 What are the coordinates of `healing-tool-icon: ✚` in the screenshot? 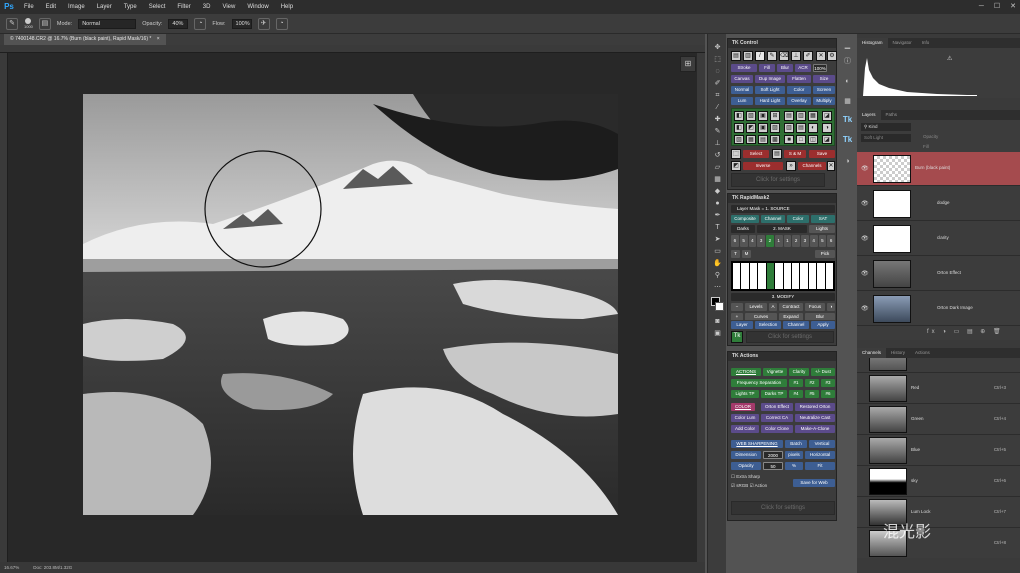 It's located at (717, 120).